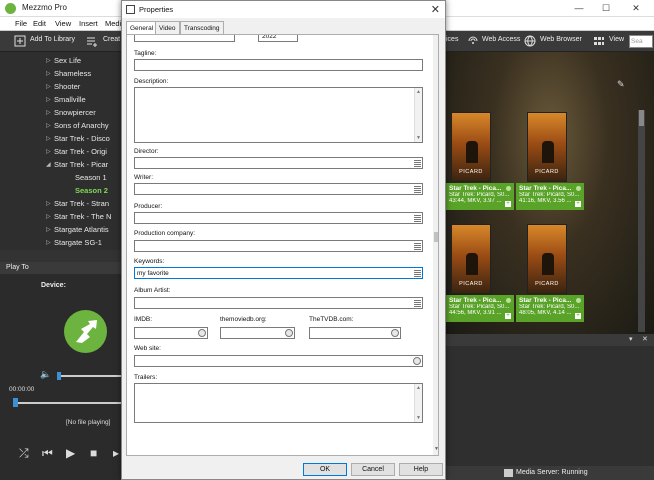 The width and height of the screenshot is (654, 480). I want to click on tree-item: ▷ Star Trek - Origi, so click(76, 151).